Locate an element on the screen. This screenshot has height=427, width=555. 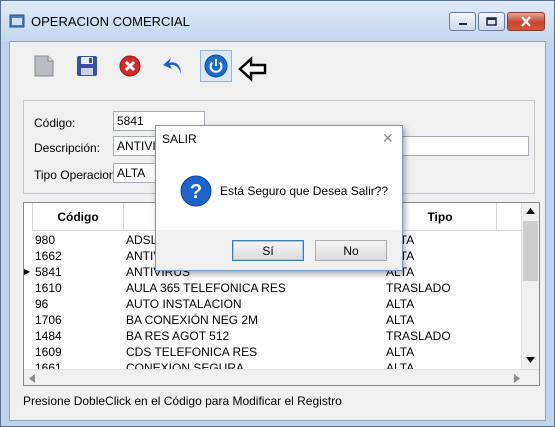
dialog-close-icon: ✕ is located at coordinates (388, 138).